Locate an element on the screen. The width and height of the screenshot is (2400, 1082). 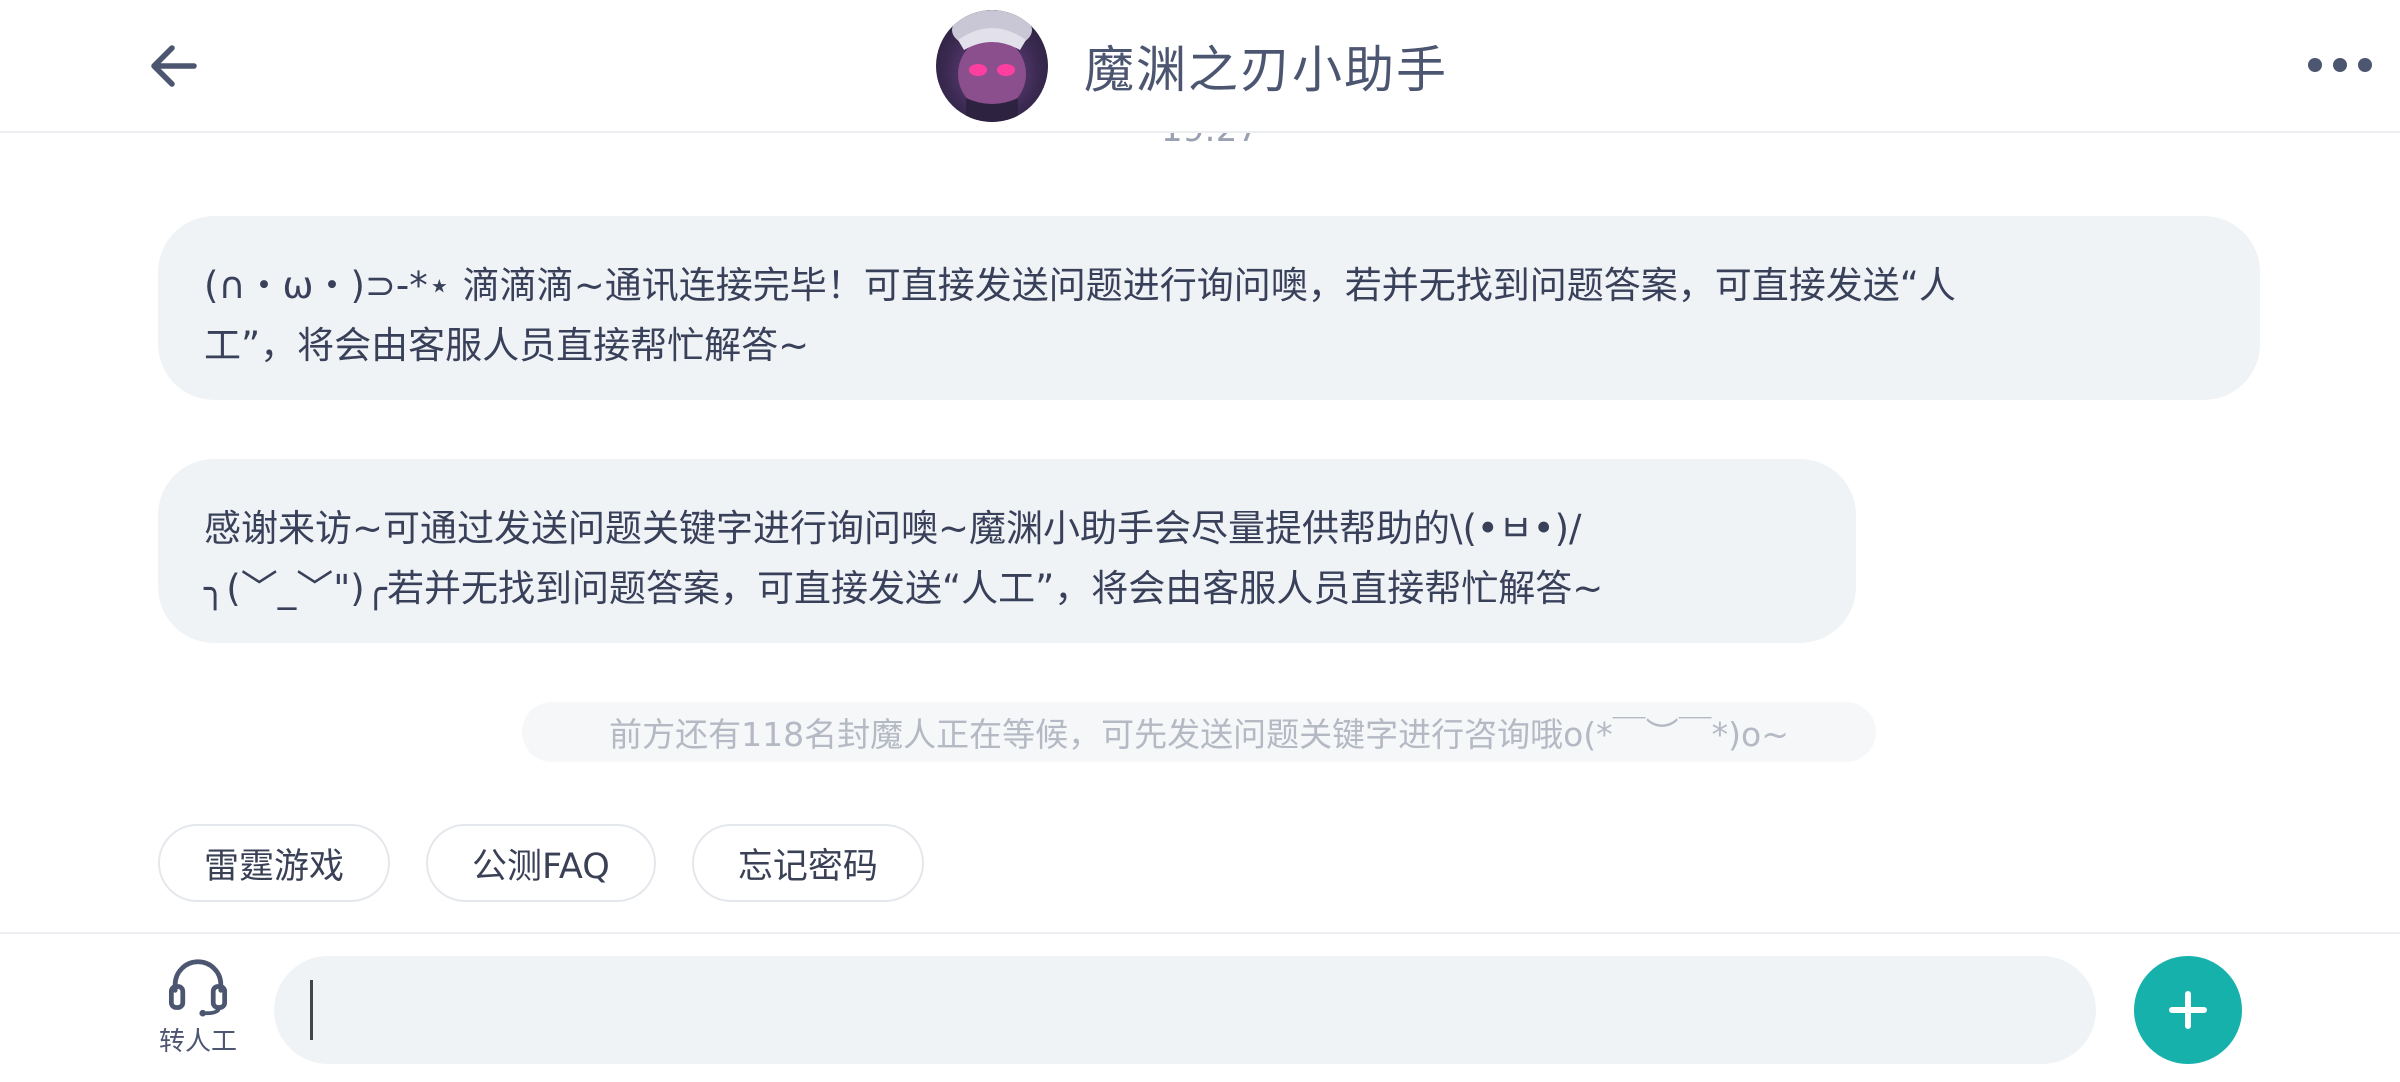
quick-reply-chip: 雷霆游戏 is located at coordinates (274, 863).